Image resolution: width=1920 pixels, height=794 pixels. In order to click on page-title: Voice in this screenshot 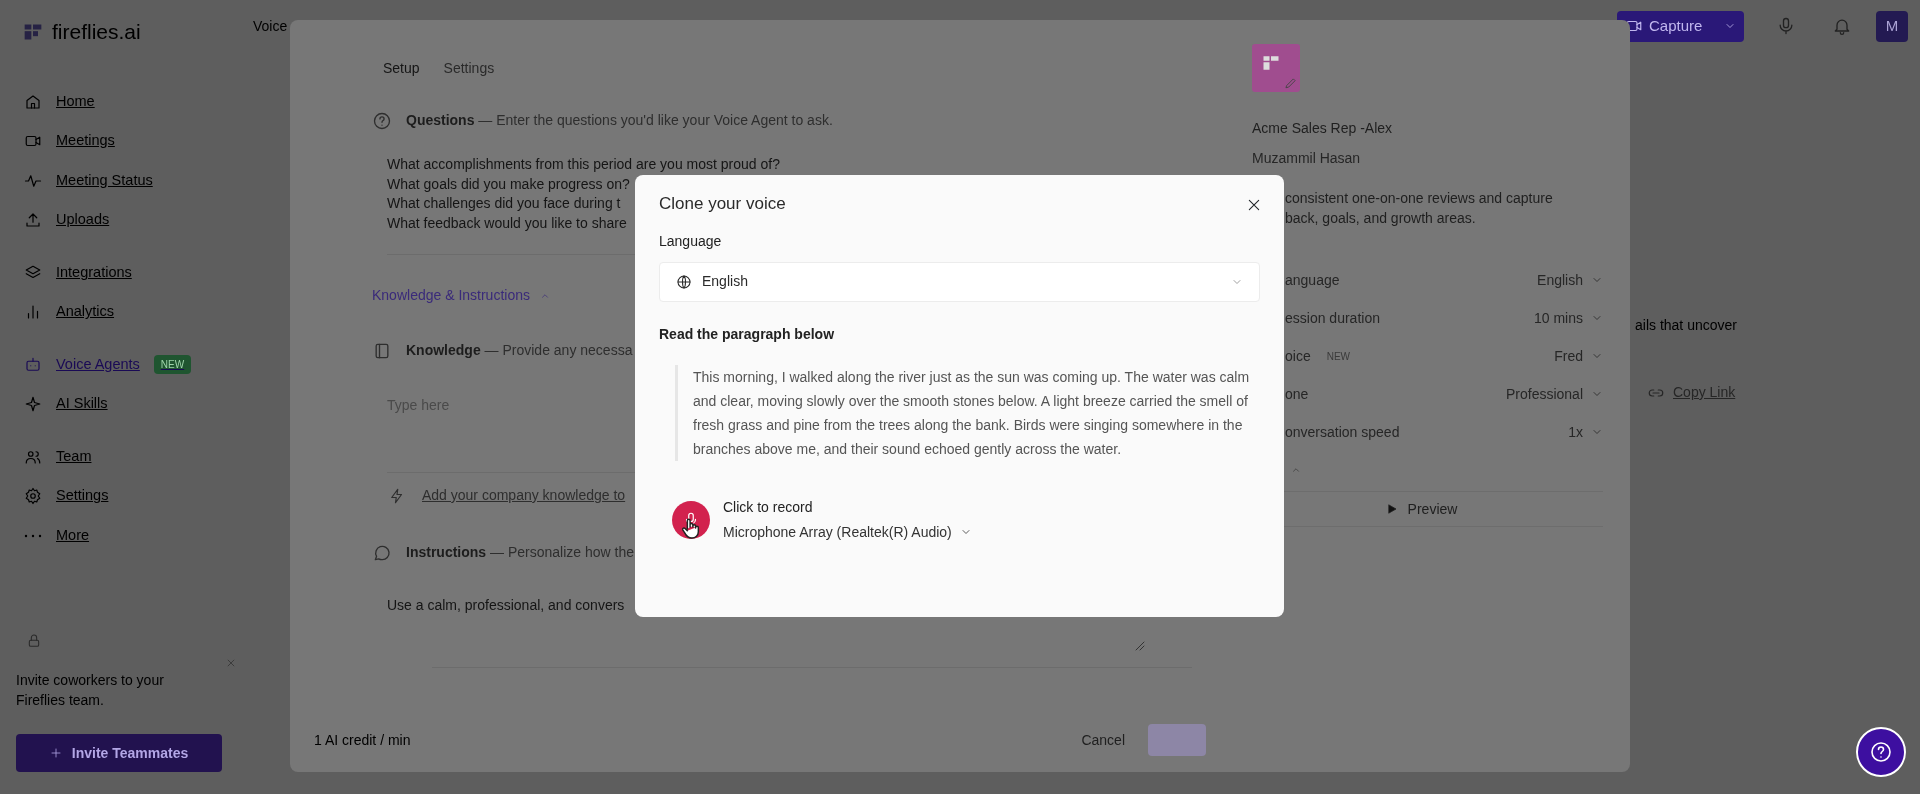, I will do `click(270, 26)`.